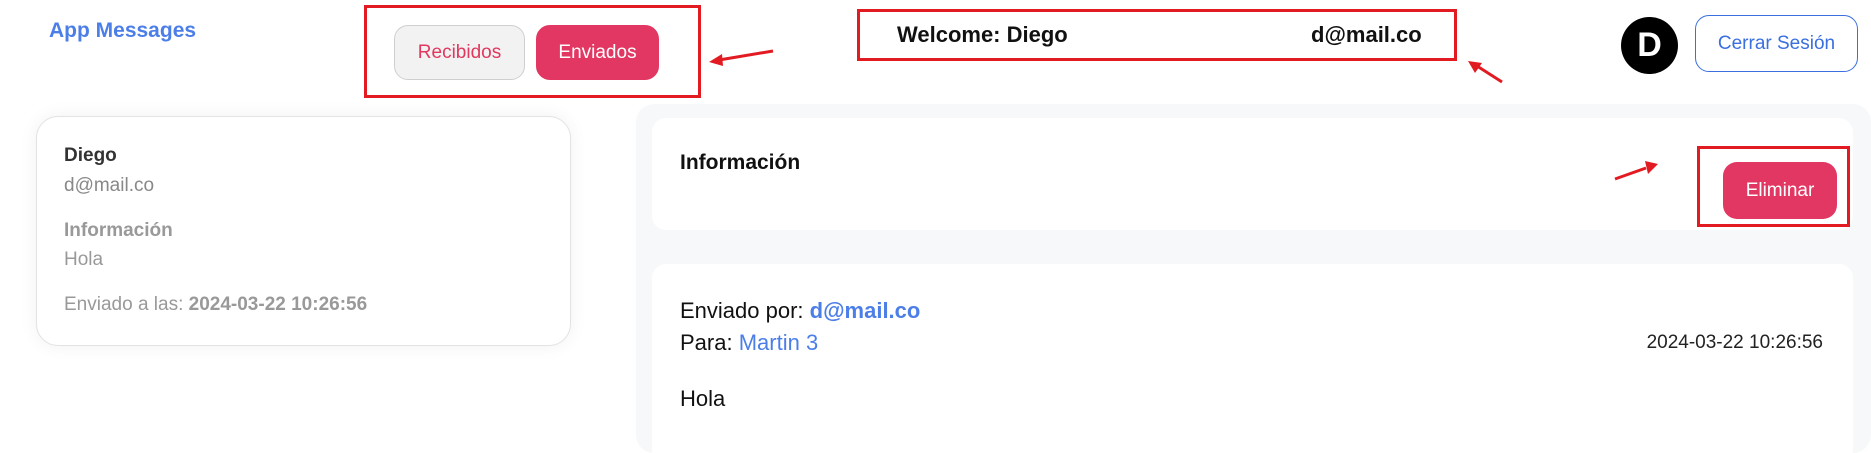  I want to click on tabs-annotation-box: Recibidos Enviados, so click(532, 51).